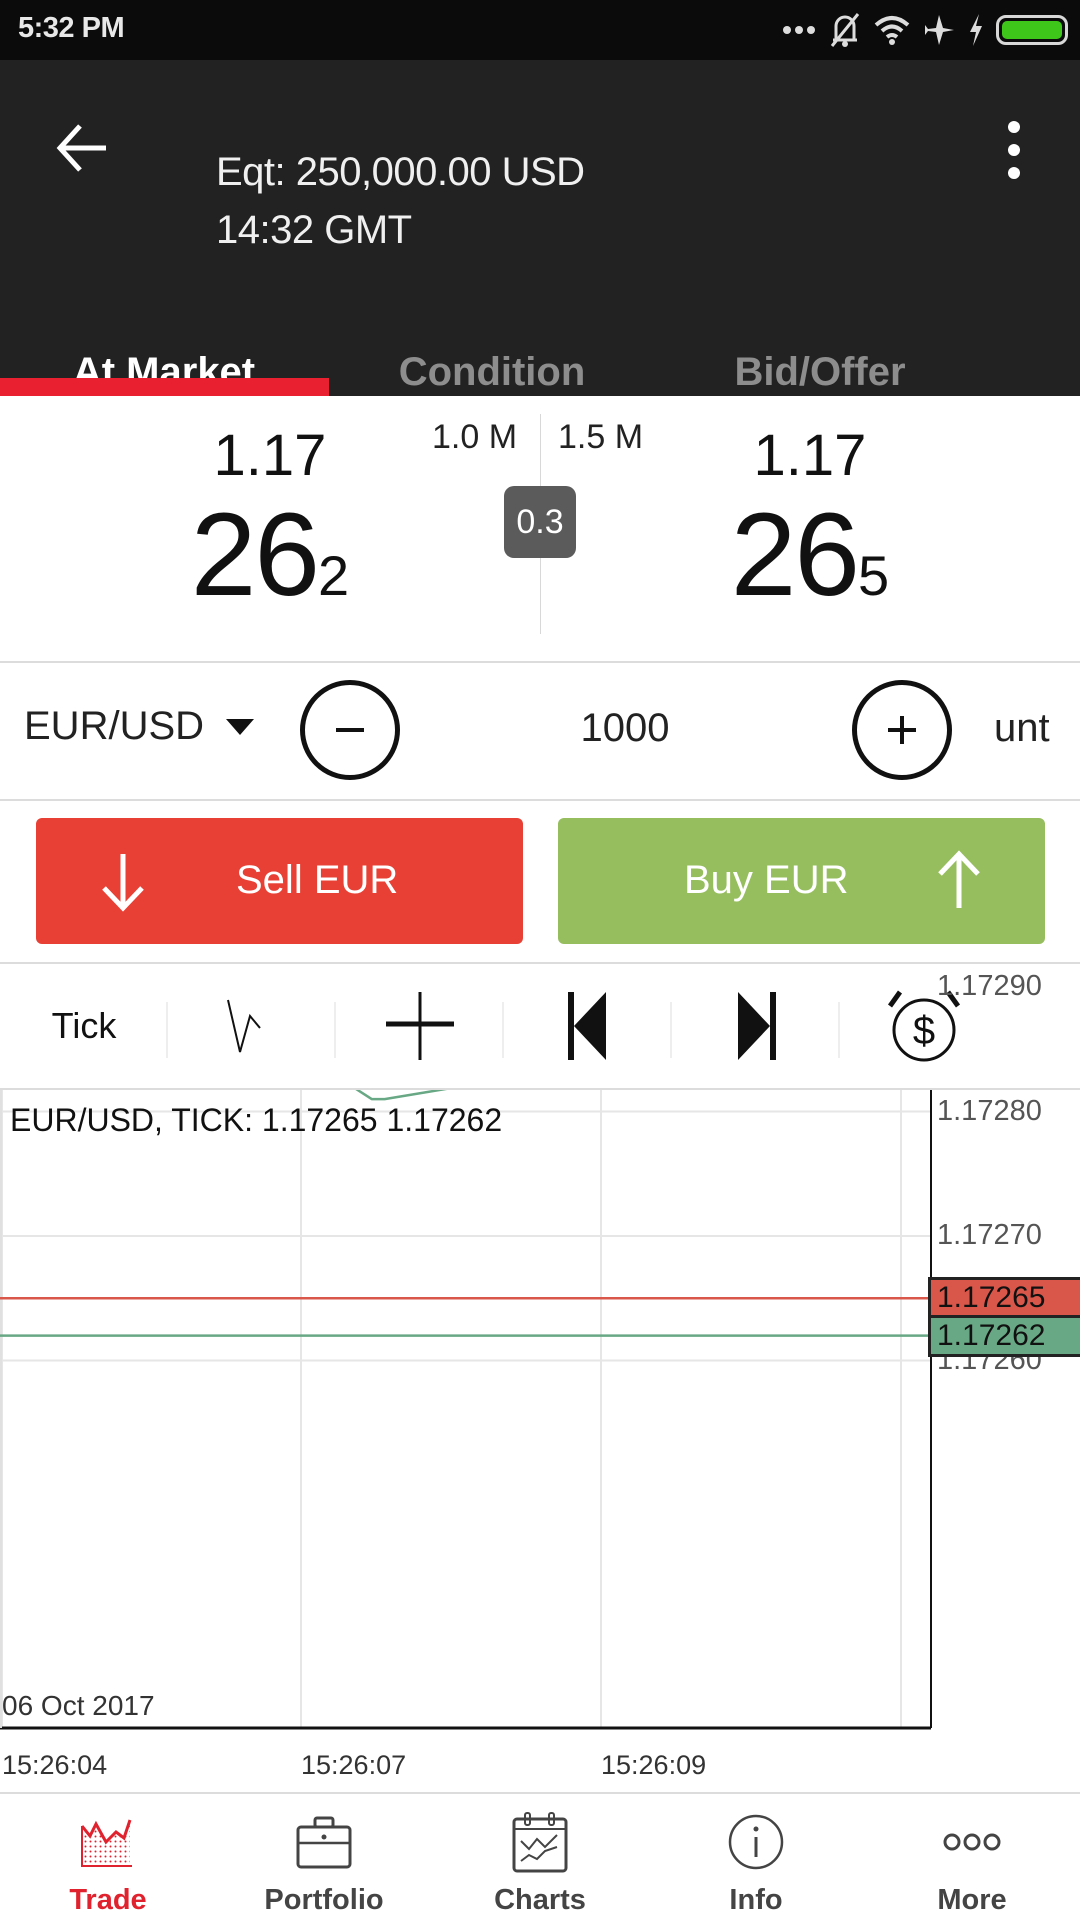 This screenshot has width=1080, height=1920. Describe the element at coordinates (1032, 30) in the screenshot. I see `battery-icon` at that location.